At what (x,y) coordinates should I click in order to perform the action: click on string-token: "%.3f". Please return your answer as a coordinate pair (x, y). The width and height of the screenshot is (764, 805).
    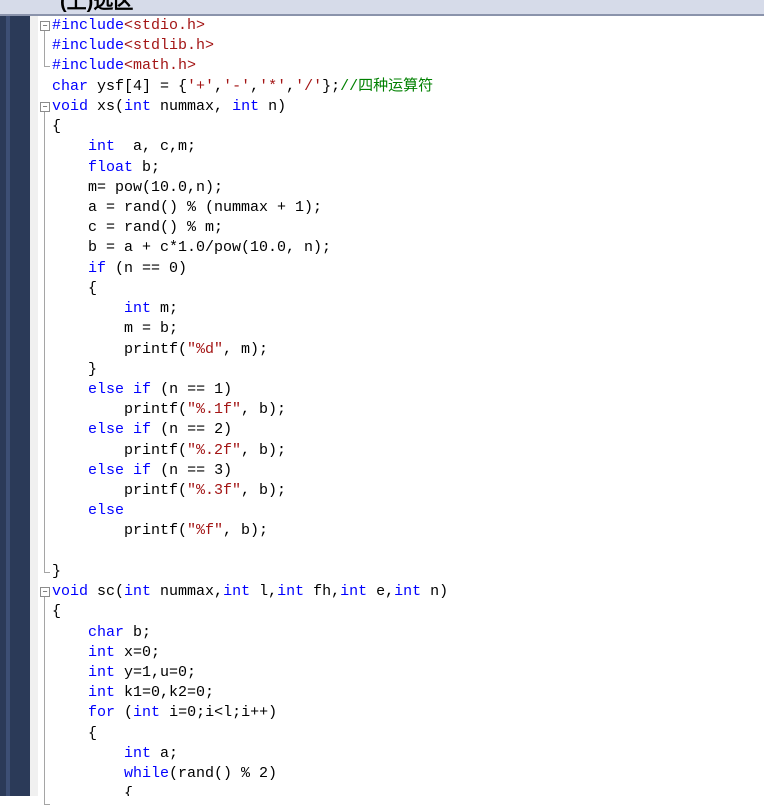
    Looking at the image, I should click on (214, 491).